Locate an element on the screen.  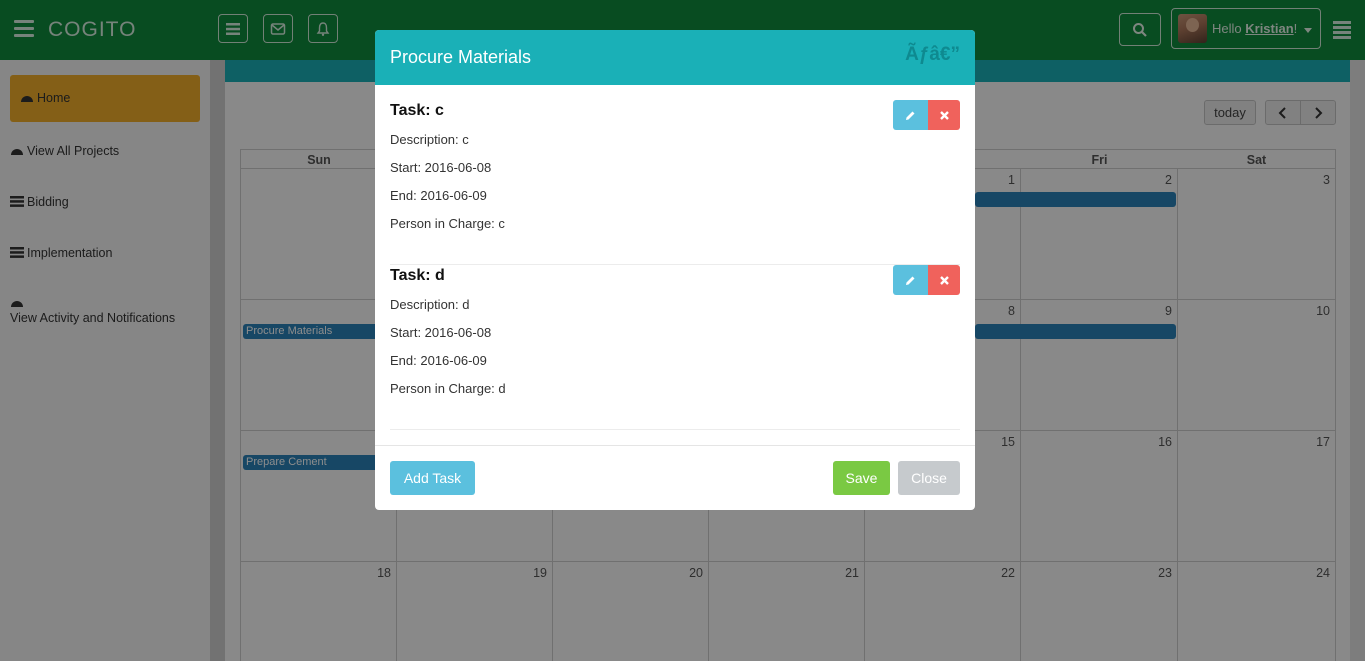
task-description: Description: c is located at coordinates (429, 139).